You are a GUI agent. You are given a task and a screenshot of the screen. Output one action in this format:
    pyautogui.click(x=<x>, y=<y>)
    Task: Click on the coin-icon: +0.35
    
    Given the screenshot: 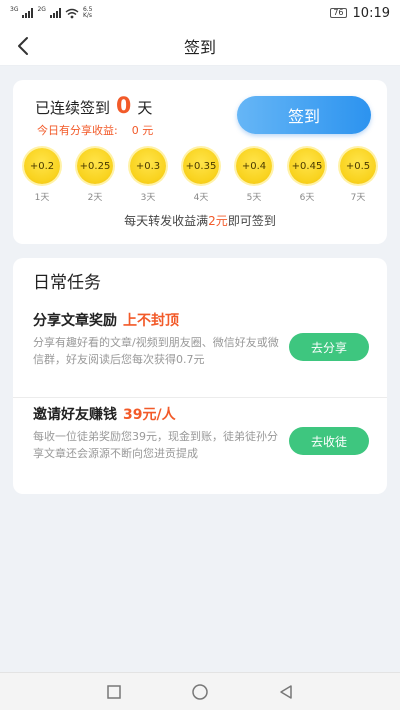 What is the action you would take?
    pyautogui.click(x=201, y=166)
    